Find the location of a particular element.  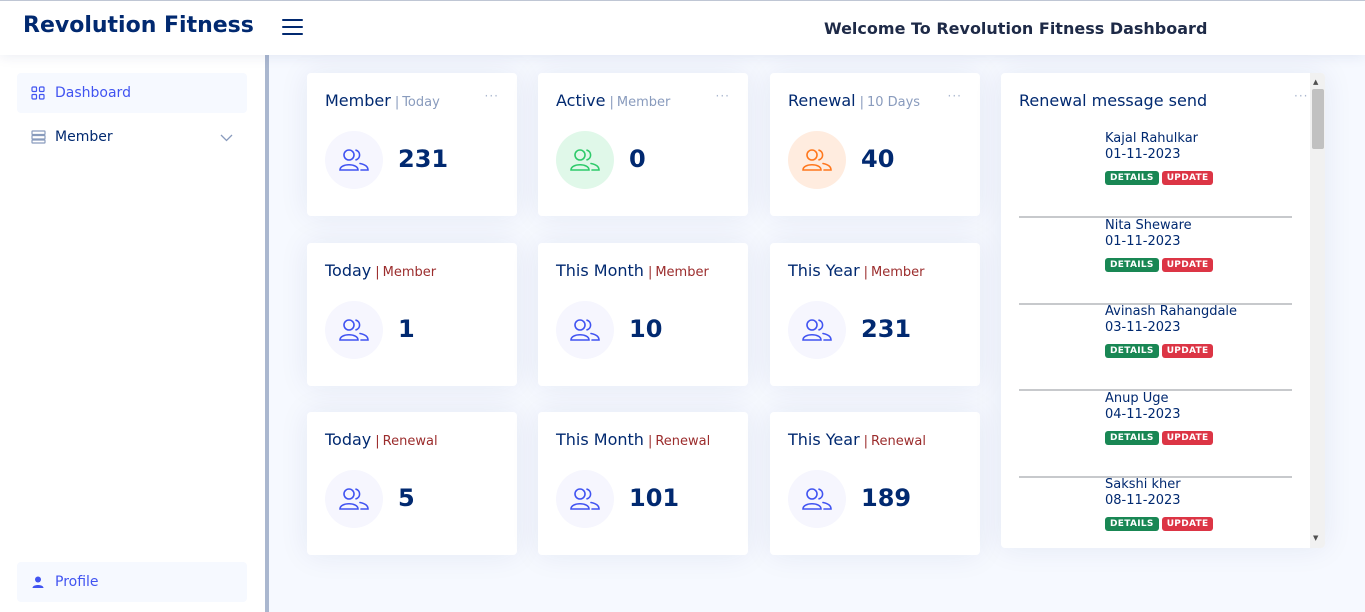

stat-card: This Month | Member 10 is located at coordinates (643, 314).